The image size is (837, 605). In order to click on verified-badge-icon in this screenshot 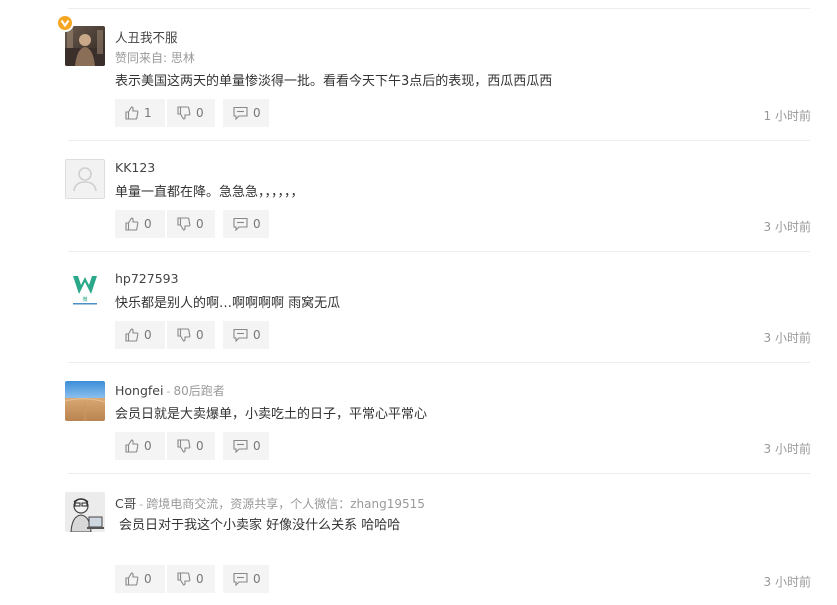, I will do `click(65, 23)`.